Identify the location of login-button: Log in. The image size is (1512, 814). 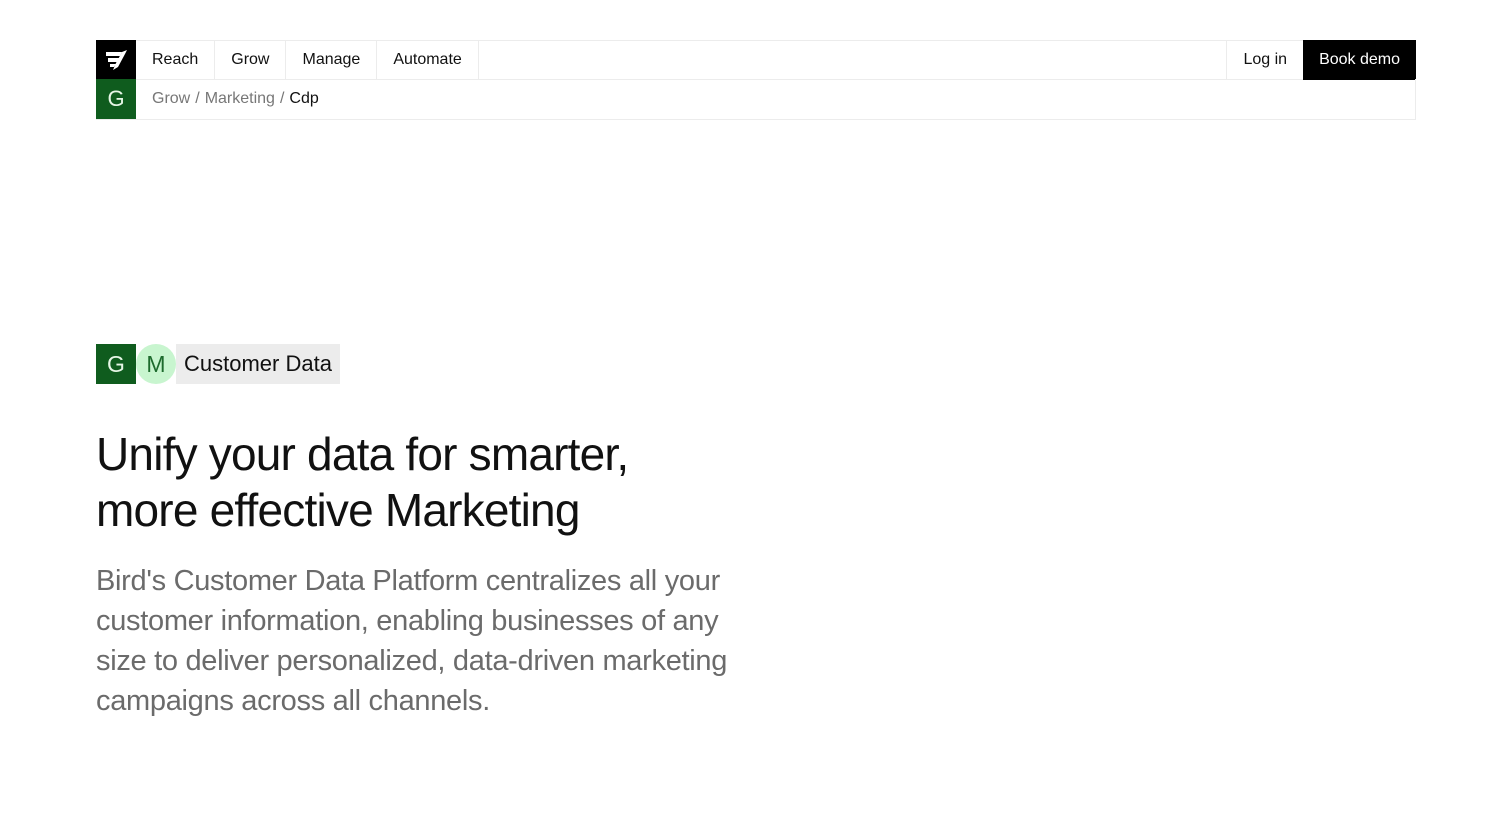
(1264, 60).